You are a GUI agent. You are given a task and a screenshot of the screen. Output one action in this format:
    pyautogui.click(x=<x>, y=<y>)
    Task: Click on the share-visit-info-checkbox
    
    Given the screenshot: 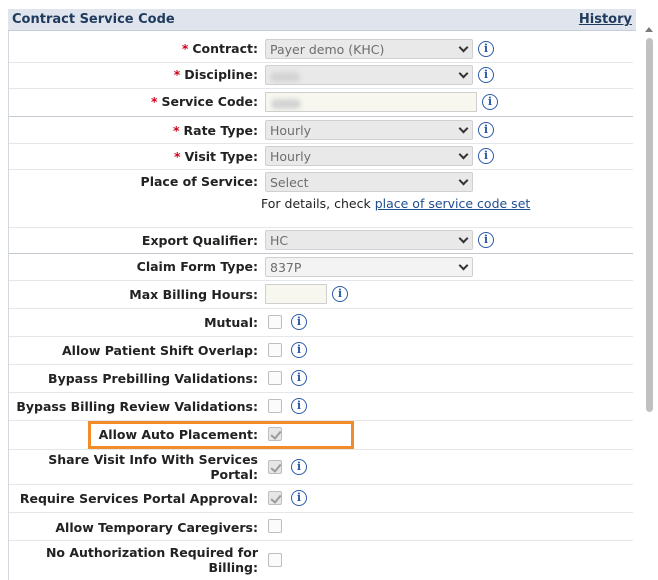 What is the action you would take?
    pyautogui.click(x=275, y=467)
    